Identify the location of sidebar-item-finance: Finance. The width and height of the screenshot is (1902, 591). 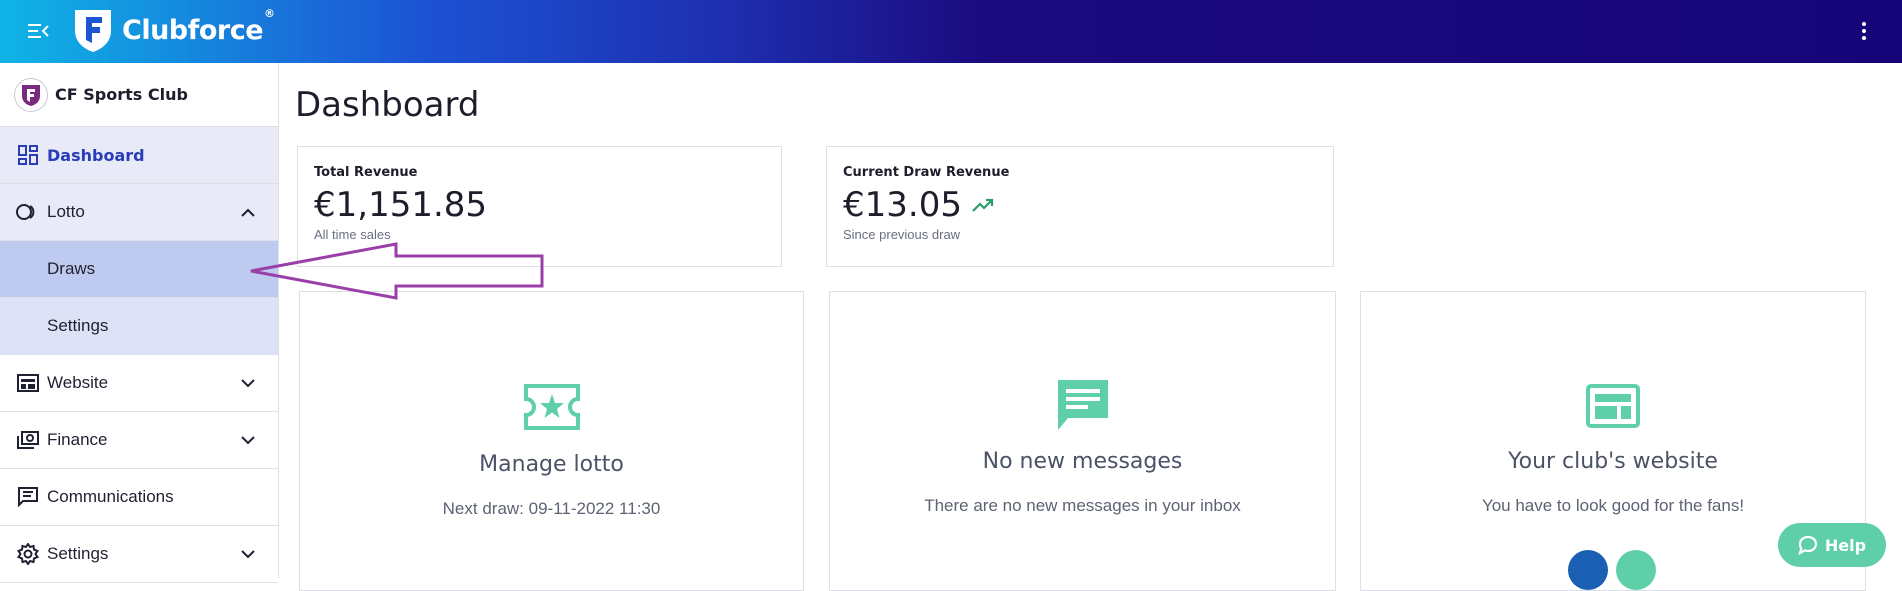
(139, 440).